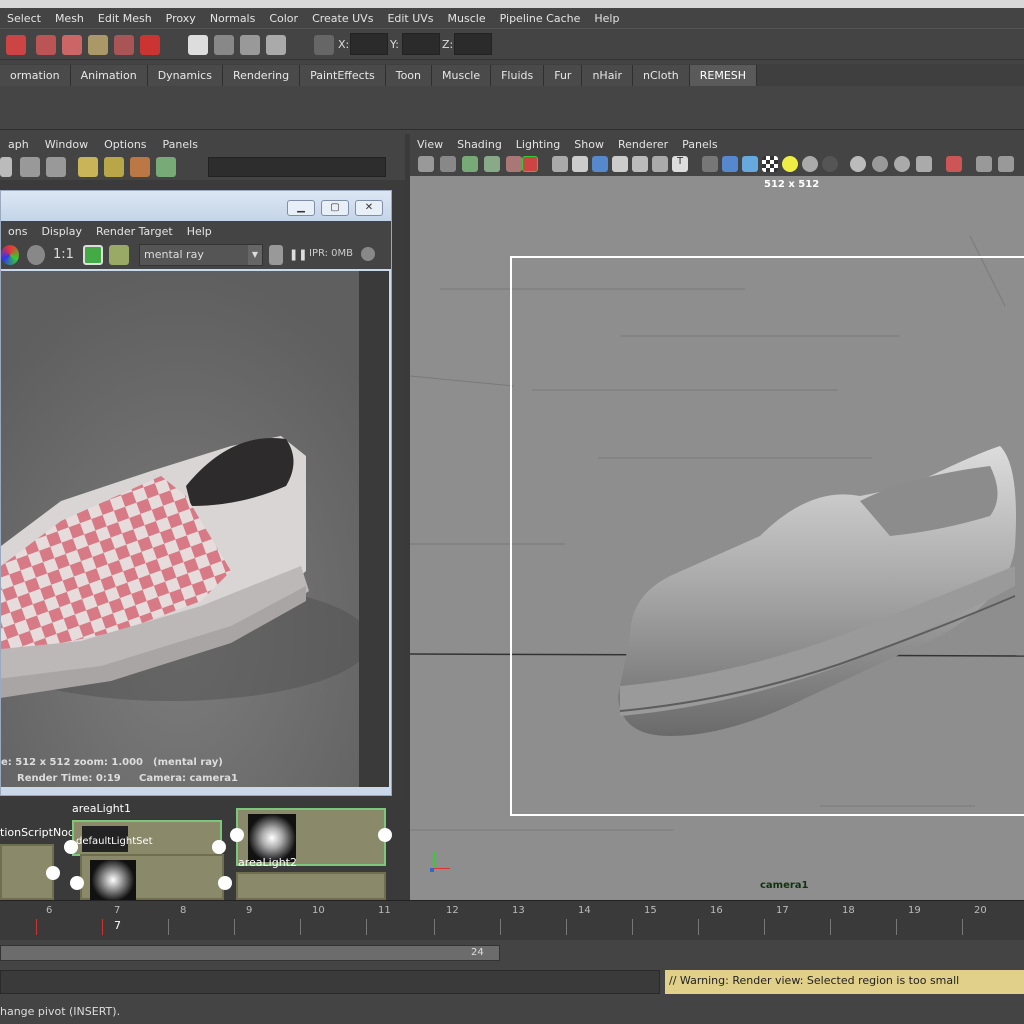  What do you see at coordinates (661, 75) in the screenshot?
I see `tab-ncloth: nCloth` at bounding box center [661, 75].